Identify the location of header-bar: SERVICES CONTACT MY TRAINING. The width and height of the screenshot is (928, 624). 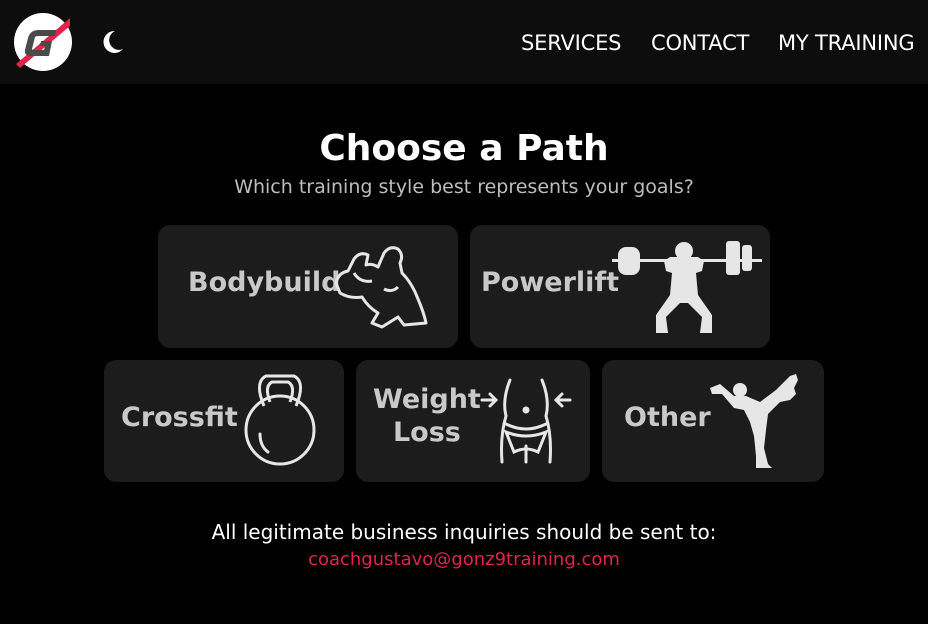
(464, 42).